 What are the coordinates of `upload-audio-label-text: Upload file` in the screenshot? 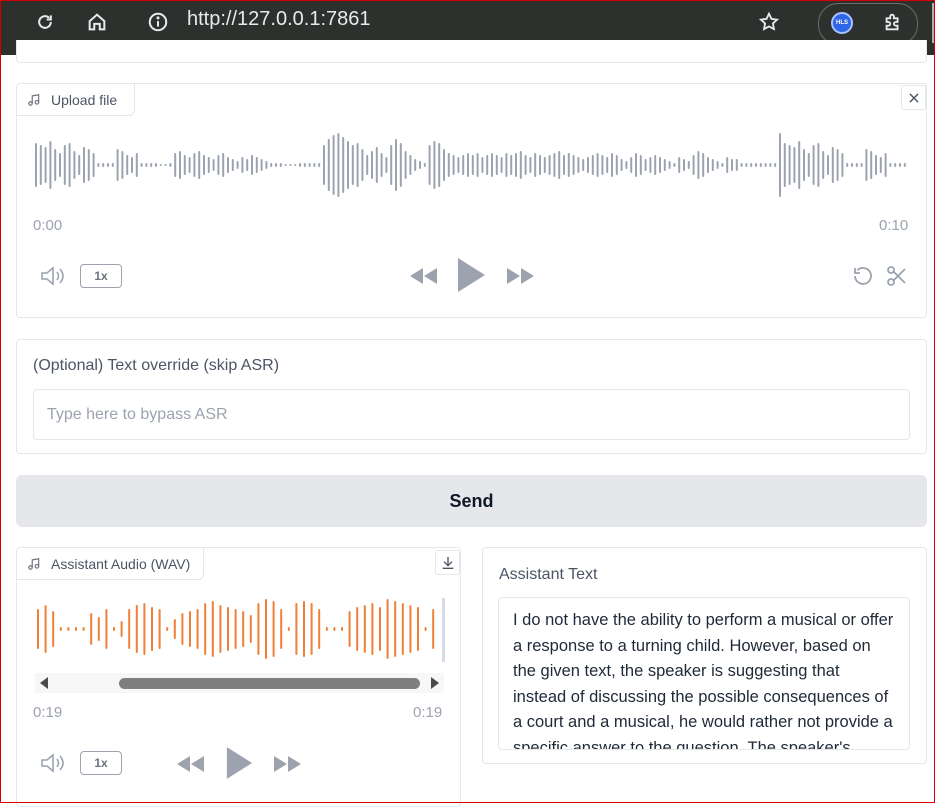 It's located at (84, 99).